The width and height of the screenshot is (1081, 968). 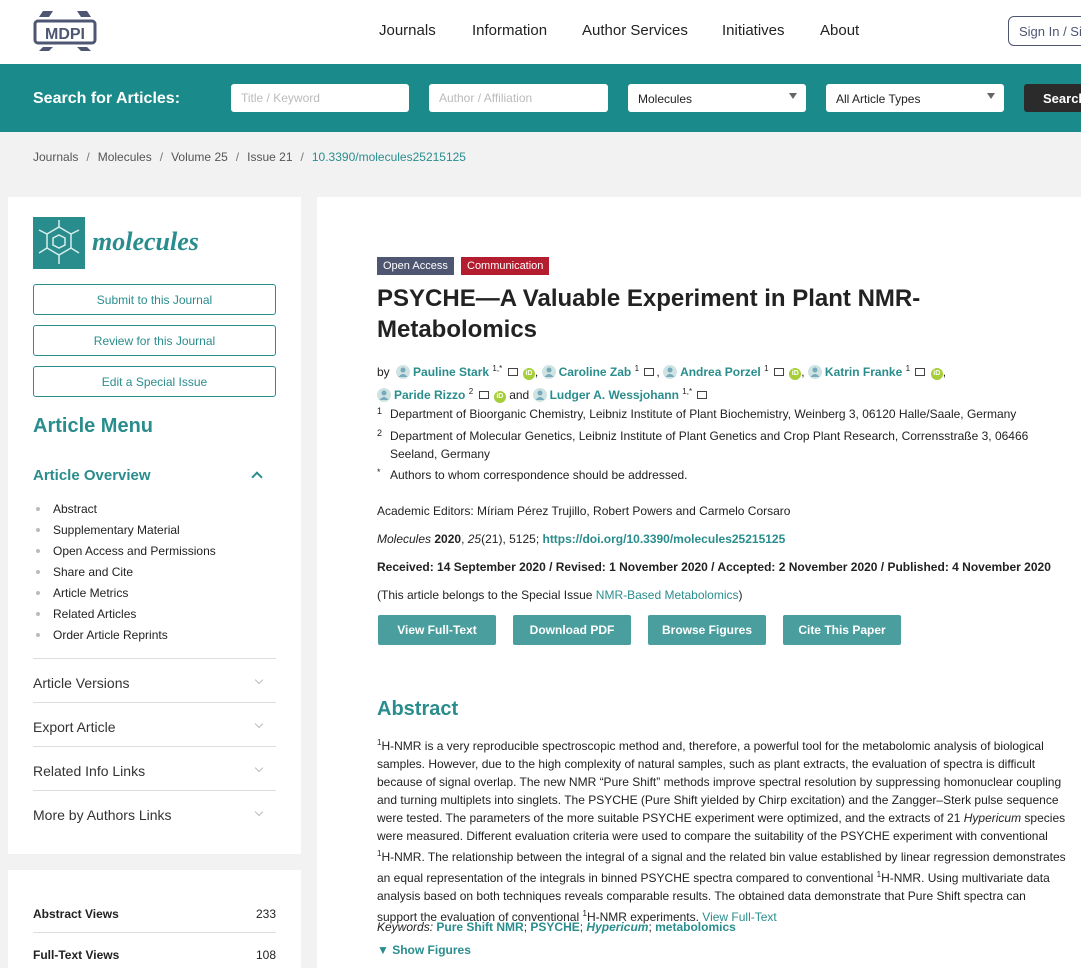 I want to click on journal-name: molecules, so click(x=145, y=242).